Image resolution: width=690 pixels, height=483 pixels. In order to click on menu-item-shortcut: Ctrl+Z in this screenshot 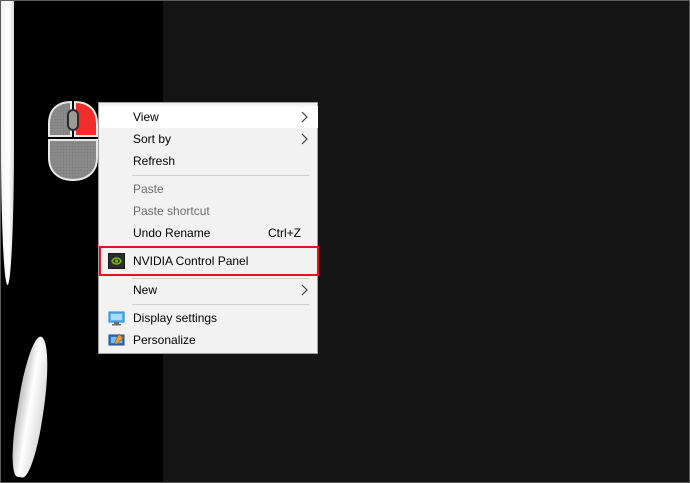, I will do `click(284, 233)`.